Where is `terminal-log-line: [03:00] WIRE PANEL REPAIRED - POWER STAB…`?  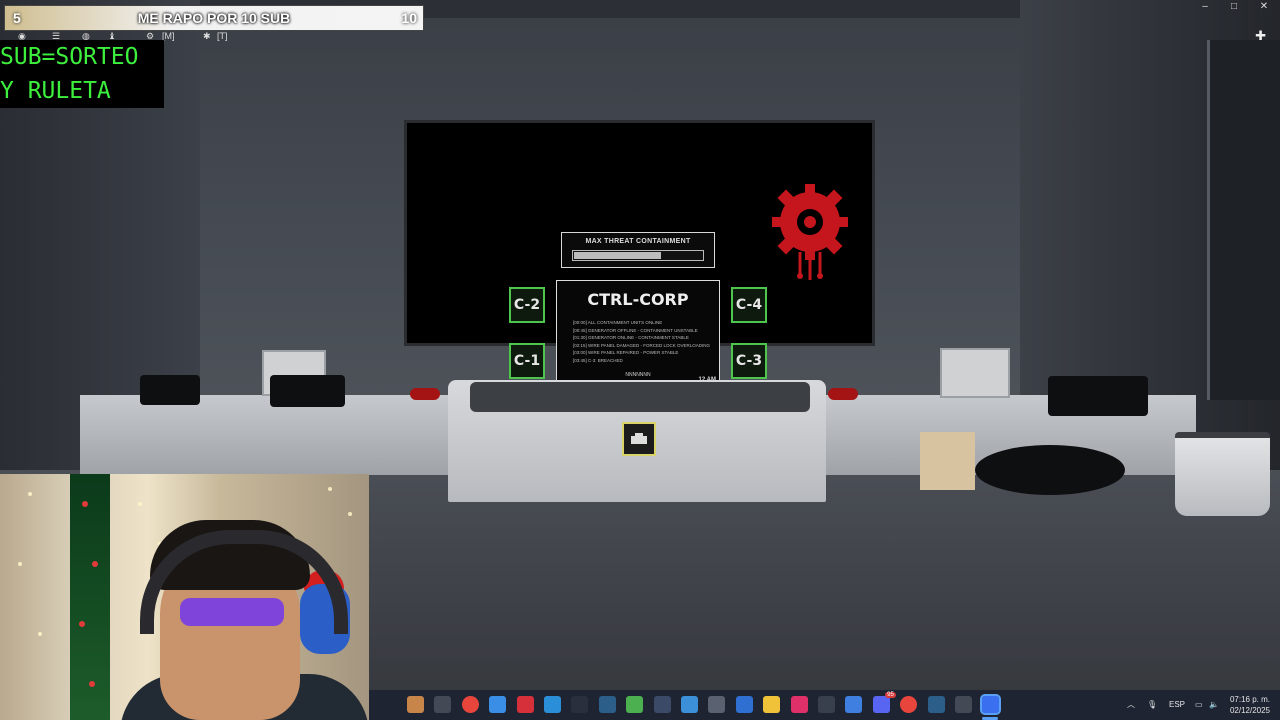
terminal-log-line: [03:00] WIRE PANEL REPAIRED - POWER STAB… is located at coordinates (626, 352).